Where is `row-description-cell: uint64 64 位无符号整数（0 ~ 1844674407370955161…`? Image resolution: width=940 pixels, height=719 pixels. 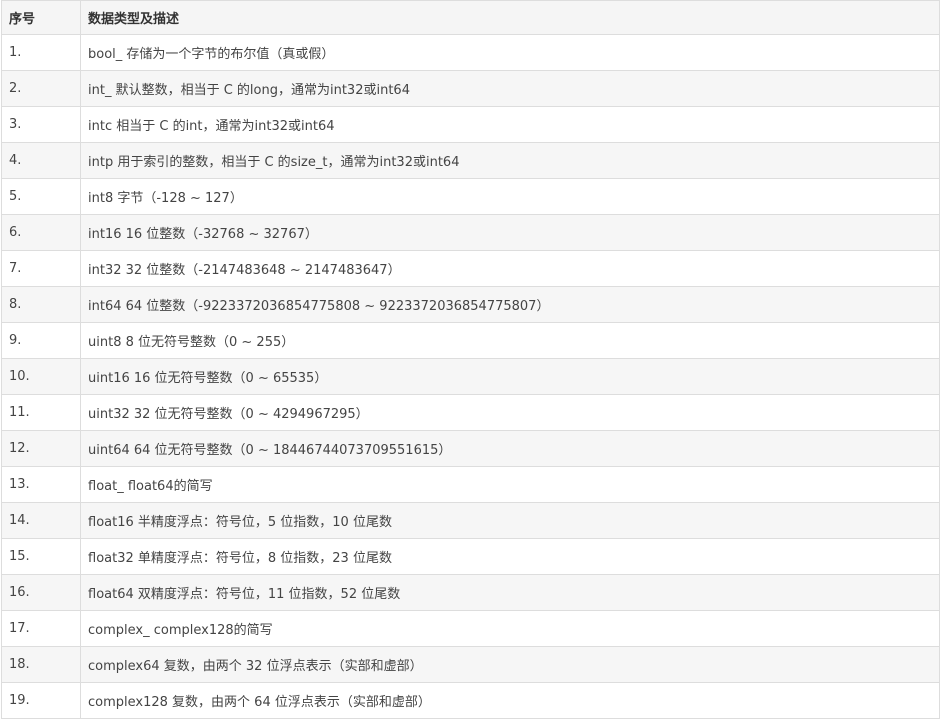
row-description-cell: uint64 64 位无符号整数（0 ~ 1844674407370955161… is located at coordinates (510, 448).